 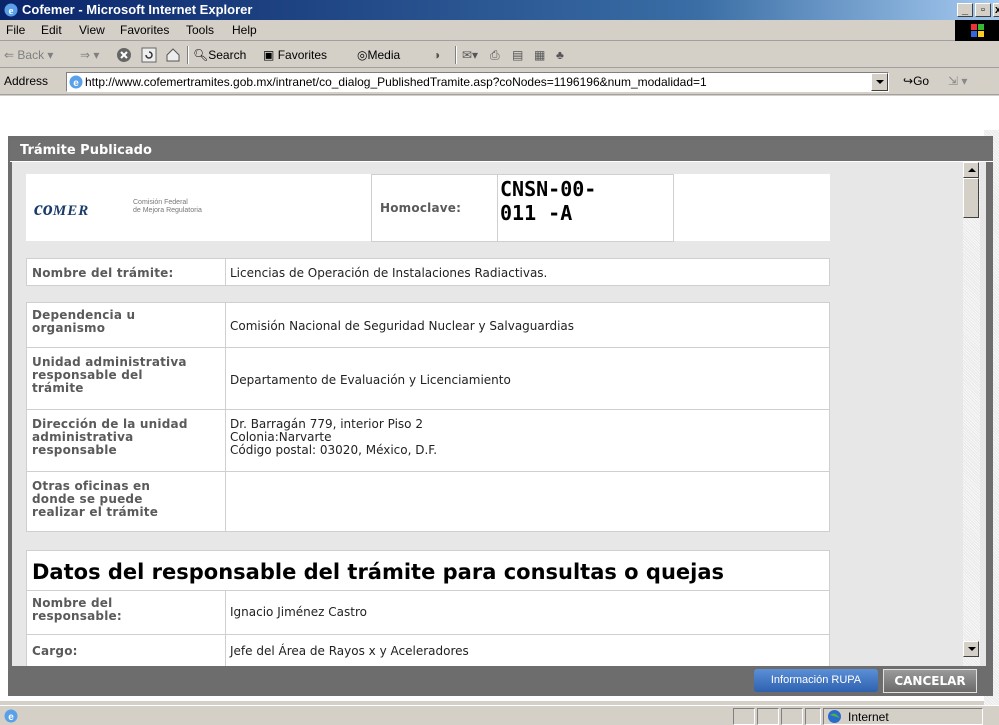 What do you see at coordinates (834, 716) in the screenshot?
I see `globe-icon` at bounding box center [834, 716].